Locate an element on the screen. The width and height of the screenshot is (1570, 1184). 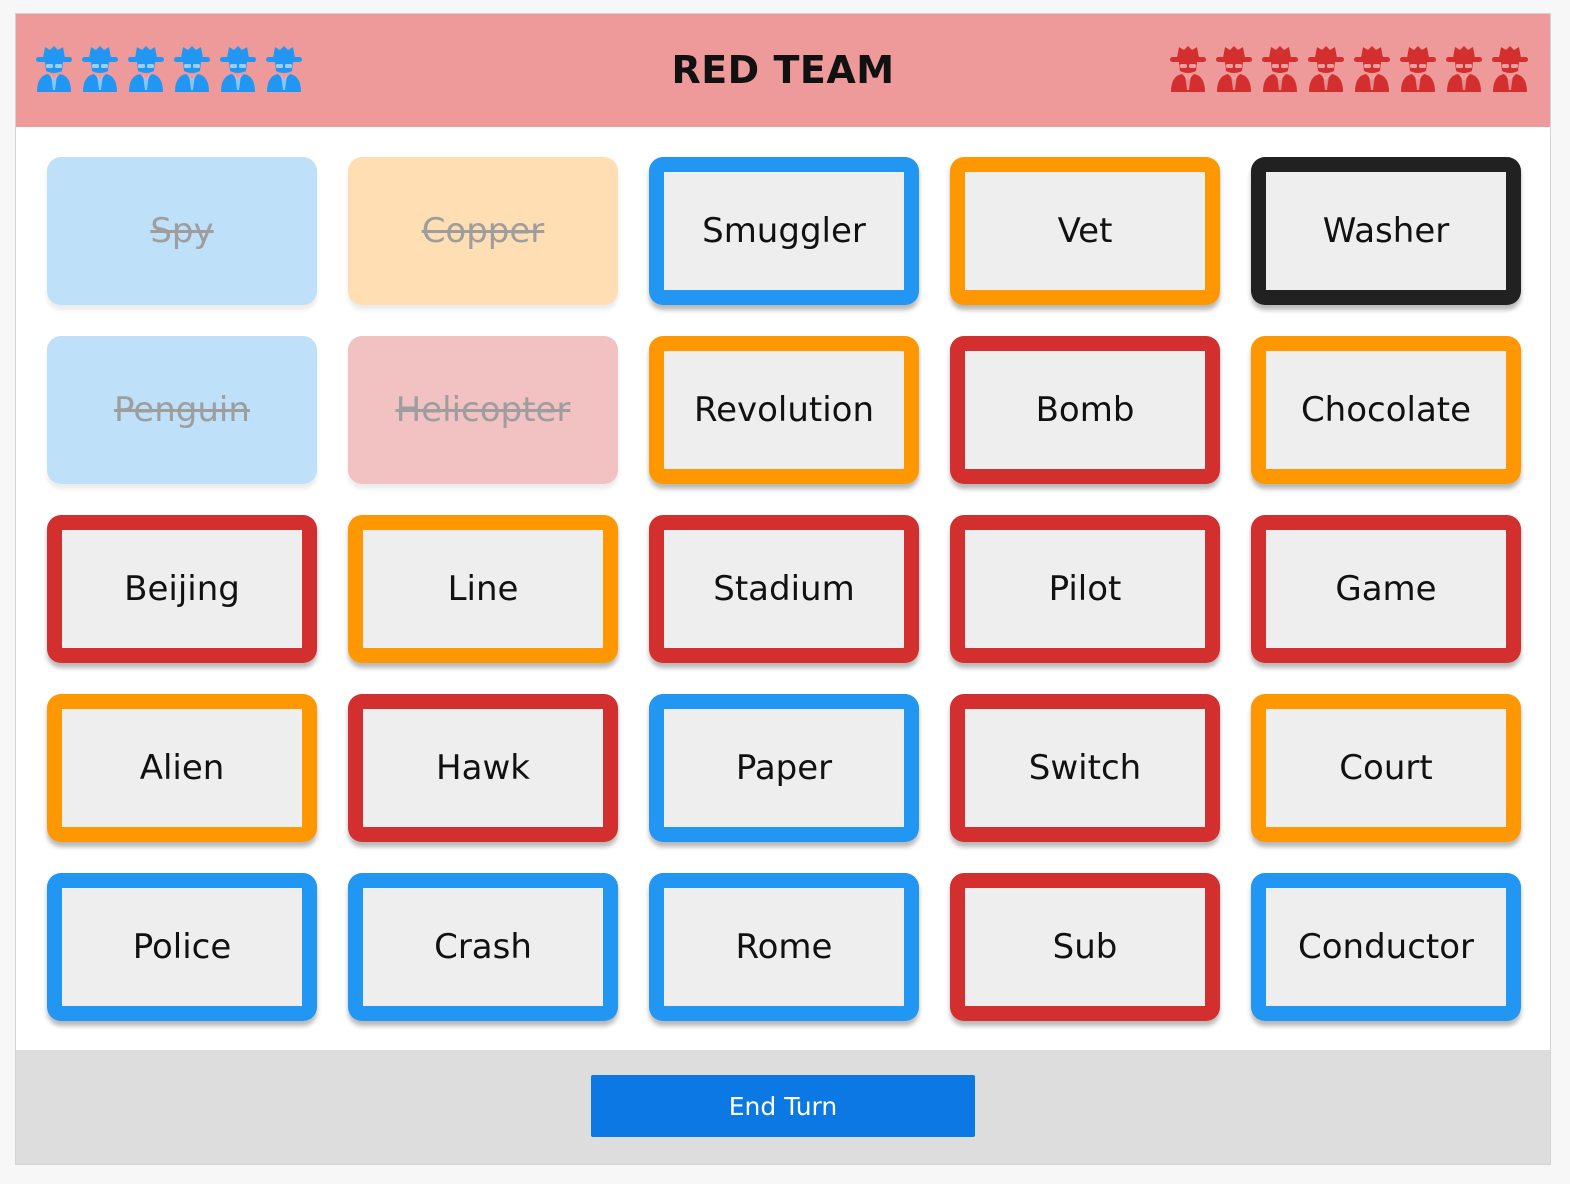
card-word: Pilot is located at coordinates (1085, 589).